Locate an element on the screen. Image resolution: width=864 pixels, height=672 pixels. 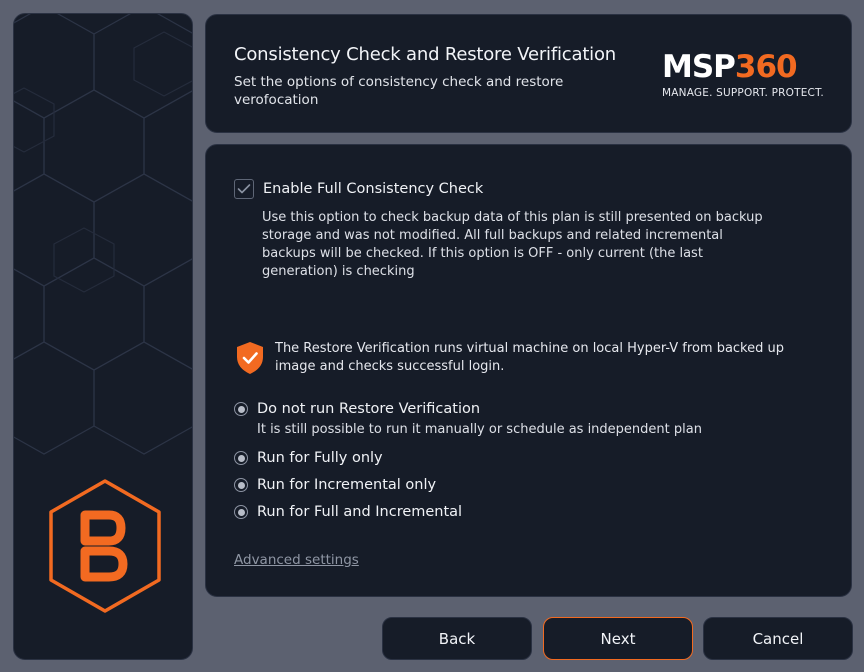
full-consistency-check-option: Enable Full Consistency Check is located at coordinates (358, 189).